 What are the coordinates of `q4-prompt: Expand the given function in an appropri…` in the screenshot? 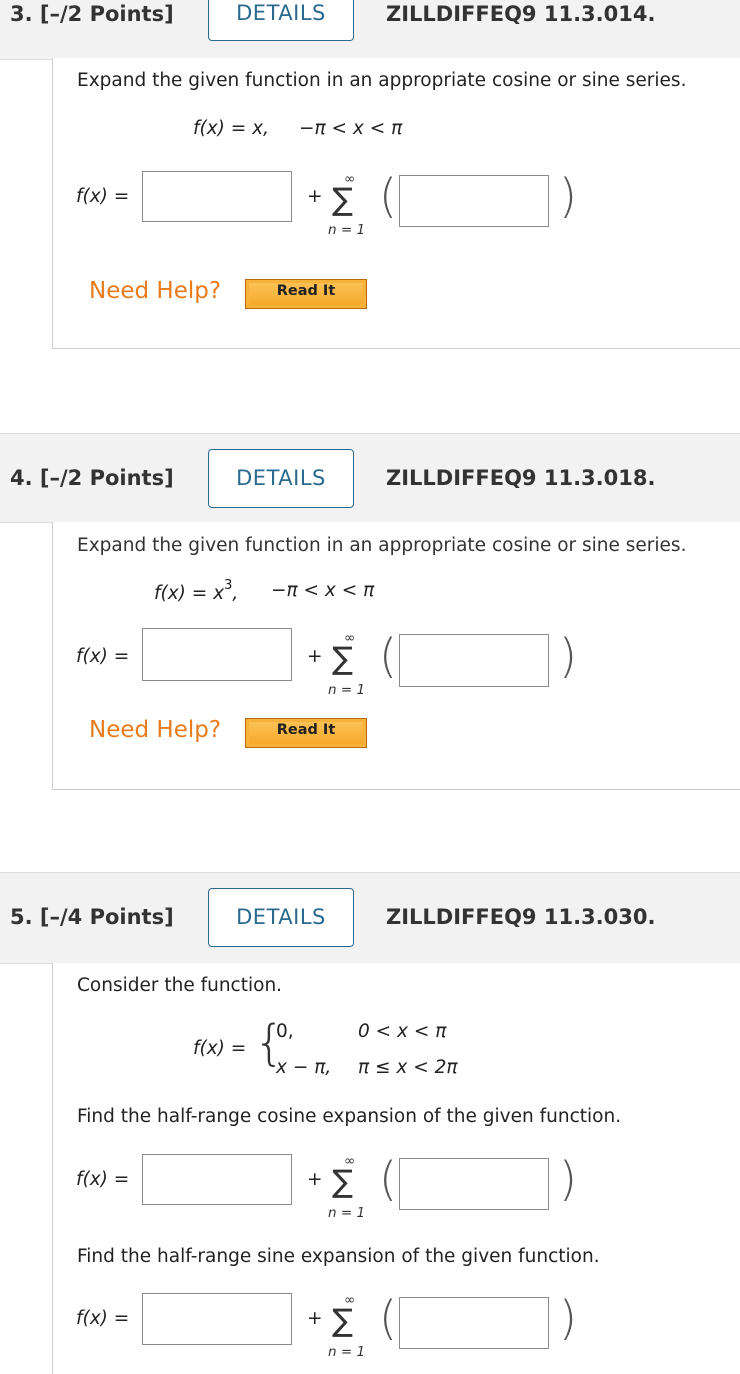 It's located at (382, 545).